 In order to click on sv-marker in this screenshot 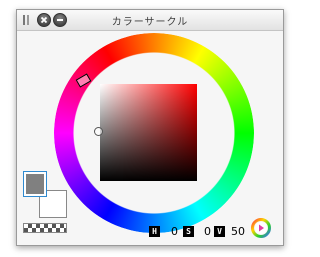, I will do `click(98, 131)`.